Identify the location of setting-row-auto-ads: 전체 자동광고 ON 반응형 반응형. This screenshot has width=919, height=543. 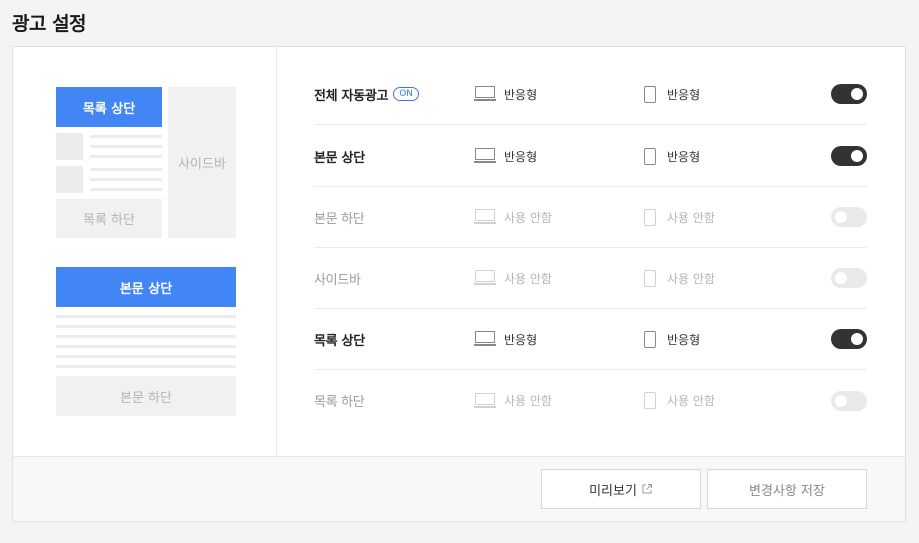
(590, 94).